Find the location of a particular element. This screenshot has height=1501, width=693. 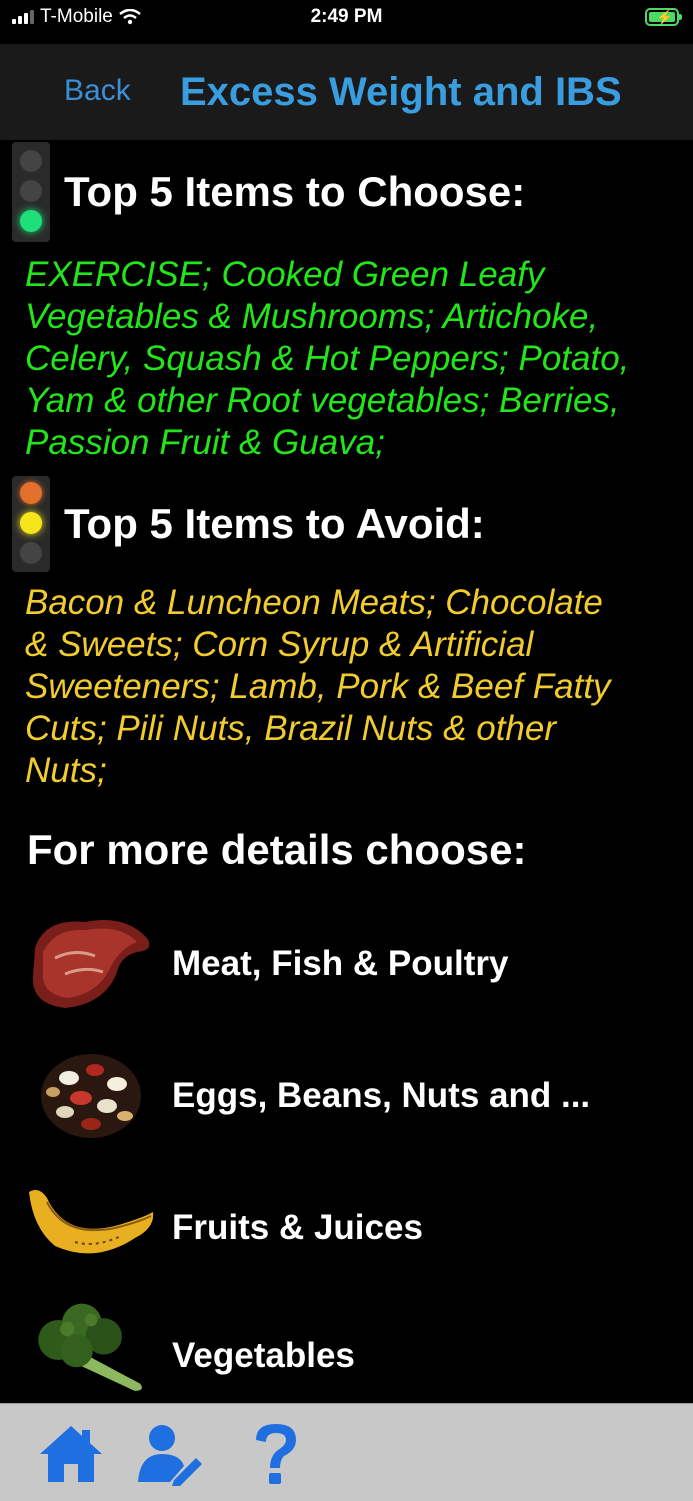

navigation-bar: Back Excess Weight and IBS is located at coordinates (346, 92).